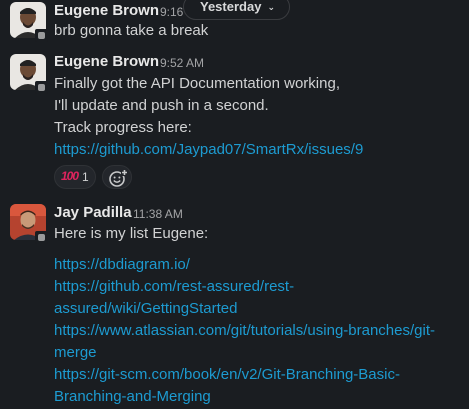 The image size is (469, 409). I want to click on message-link: Branching-and-Merging, so click(132, 397).